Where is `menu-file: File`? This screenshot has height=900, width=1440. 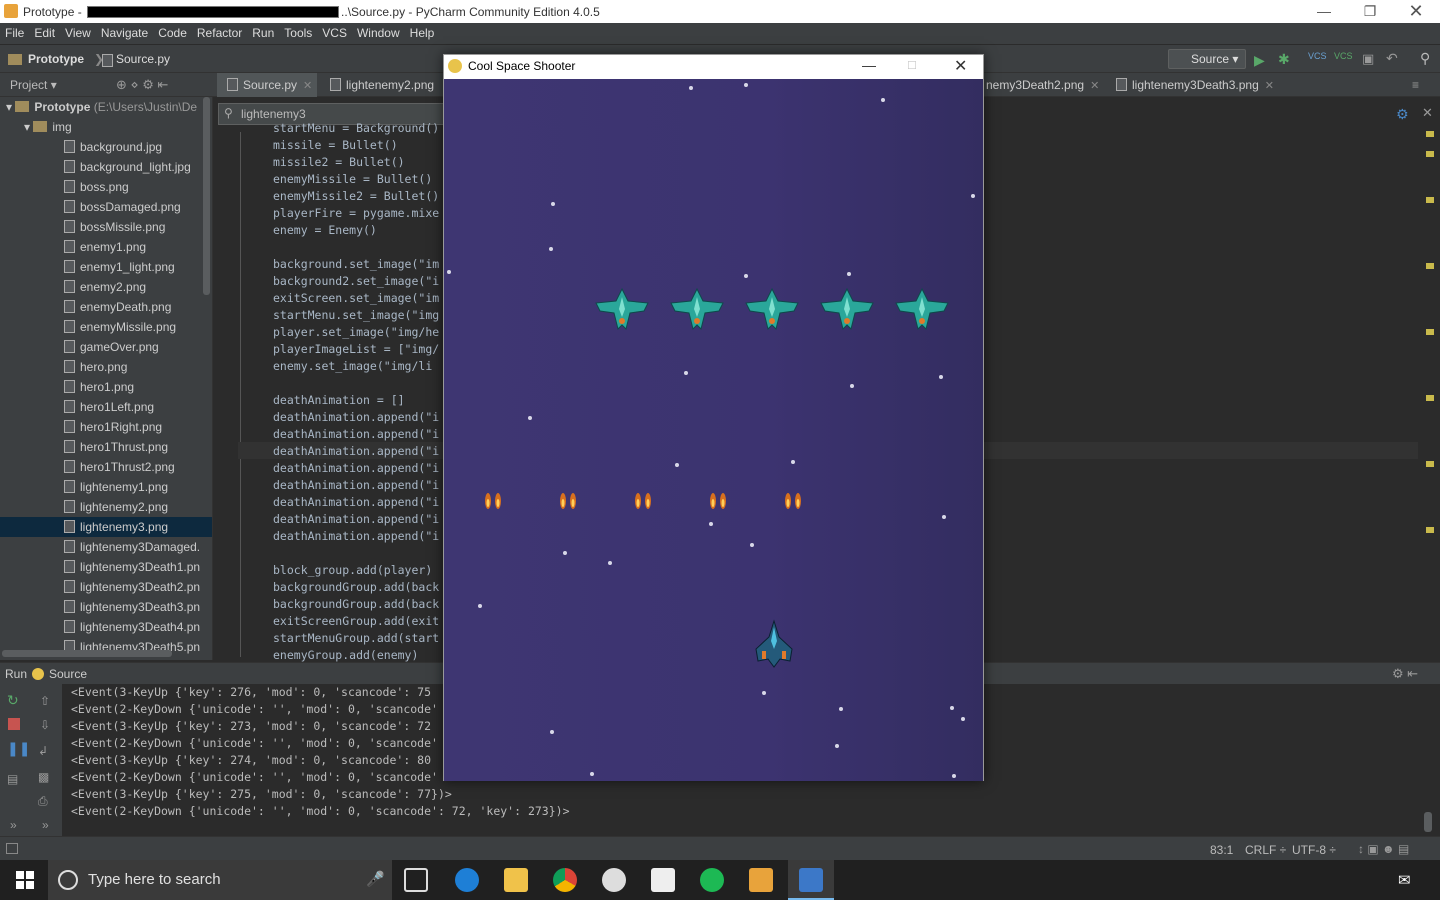 menu-file: File is located at coordinates (14, 31).